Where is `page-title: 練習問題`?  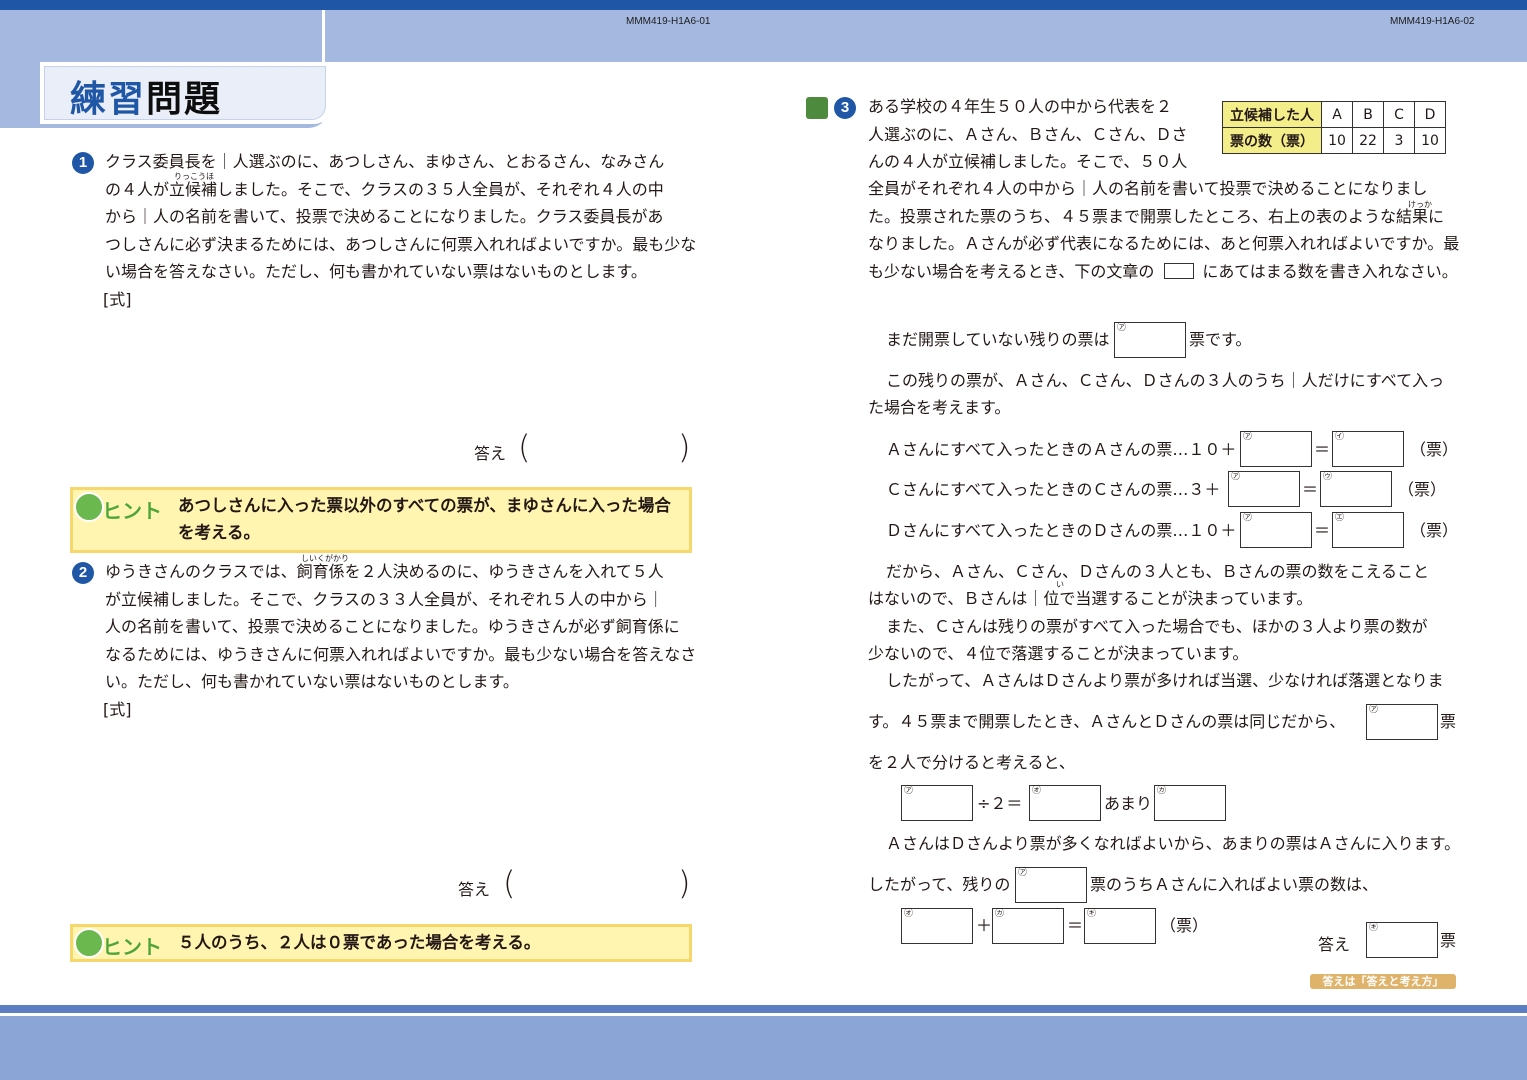
page-title: 練習問題 is located at coordinates (146, 99).